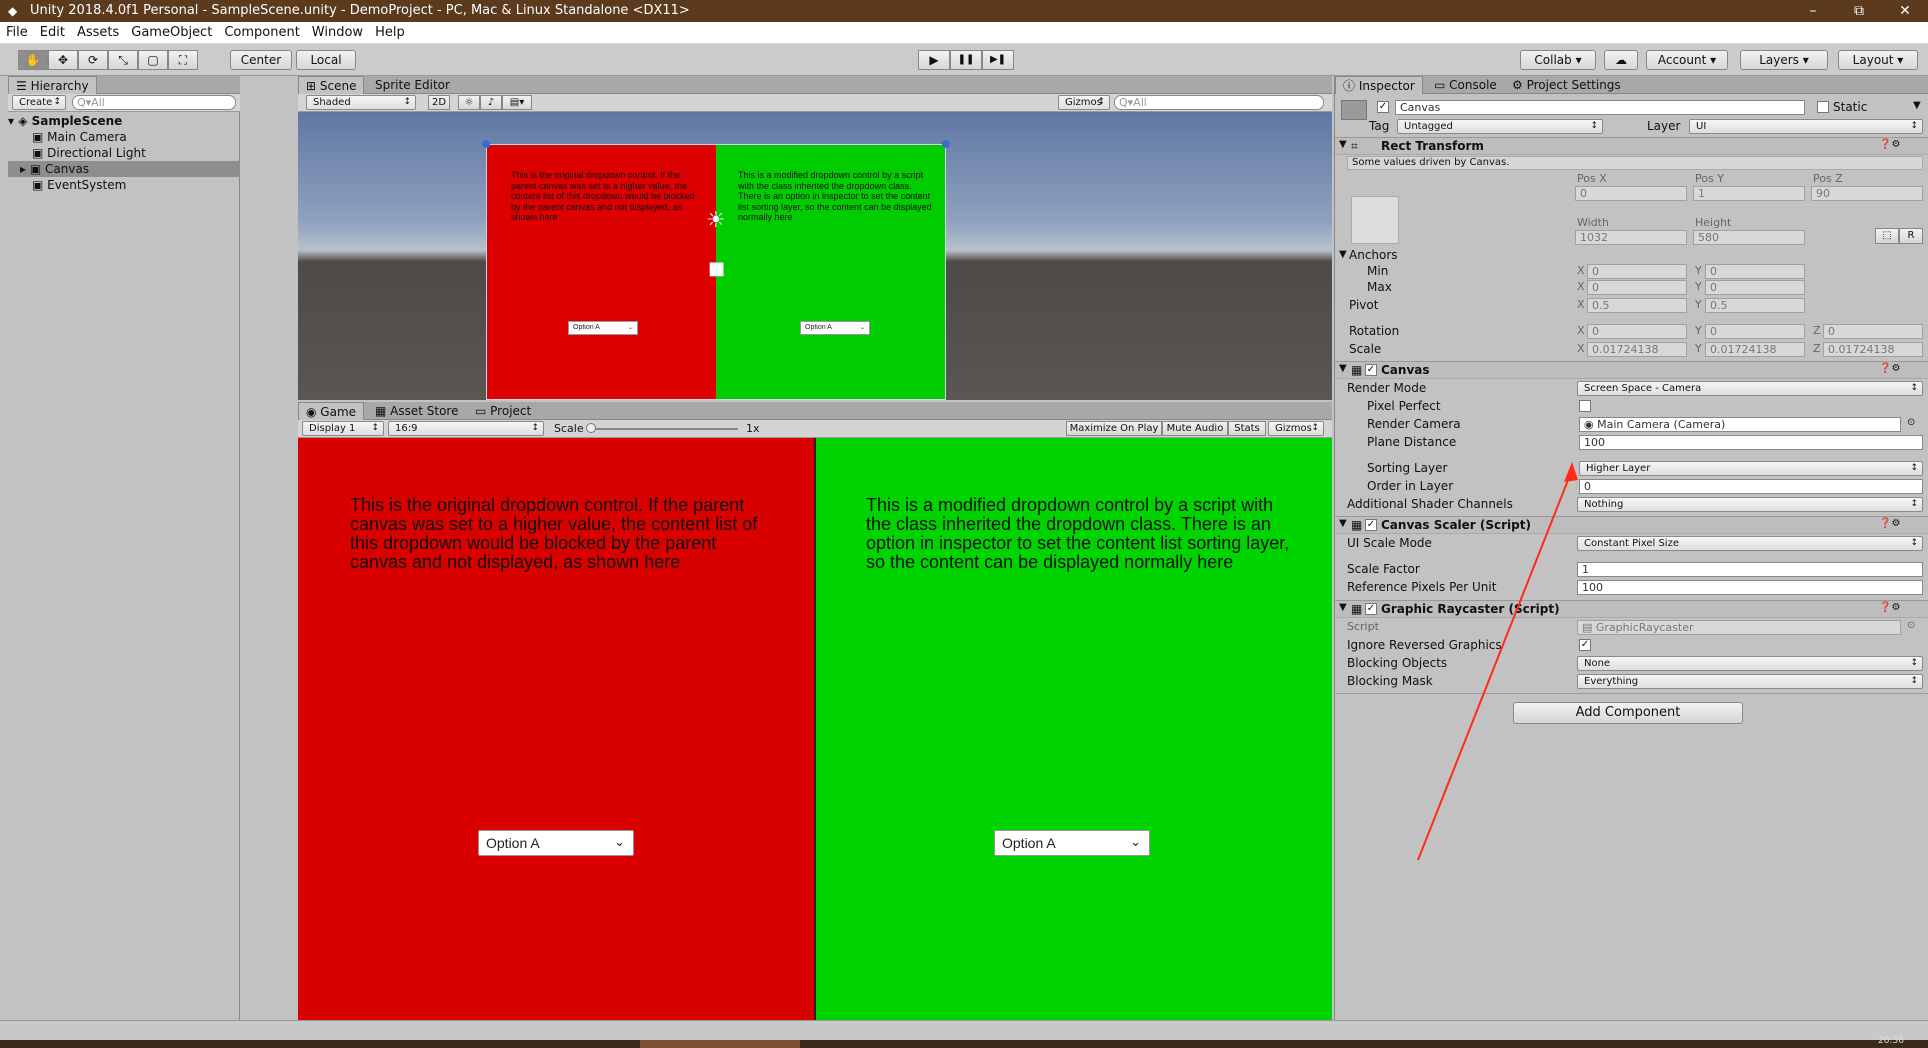 Image resolution: width=1928 pixels, height=1048 pixels. Describe the element at coordinates (1911, 422) in the screenshot. I see `object-picker-icon: ⊙` at that location.